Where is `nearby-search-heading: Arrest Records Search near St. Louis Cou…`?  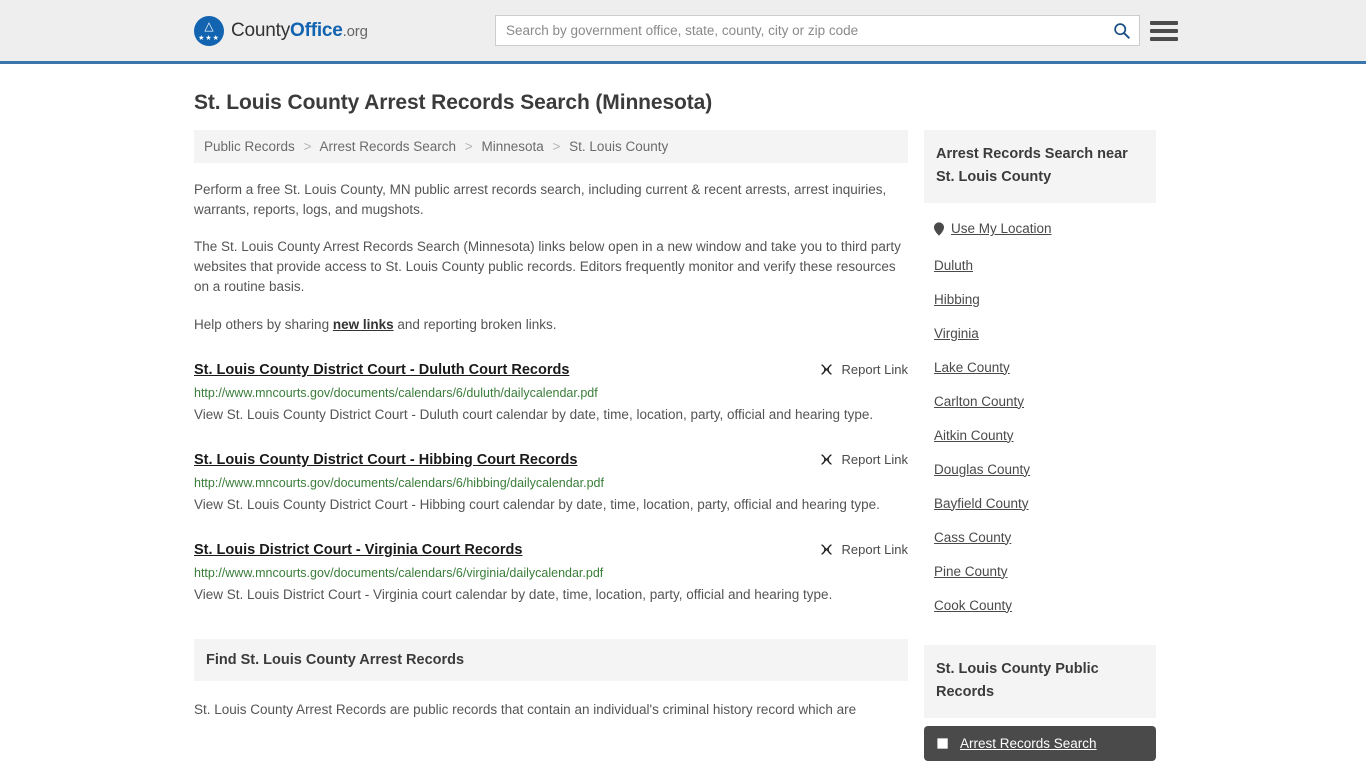
nearby-search-heading: Arrest Records Search near St. Louis Cou… is located at coordinates (1040, 166).